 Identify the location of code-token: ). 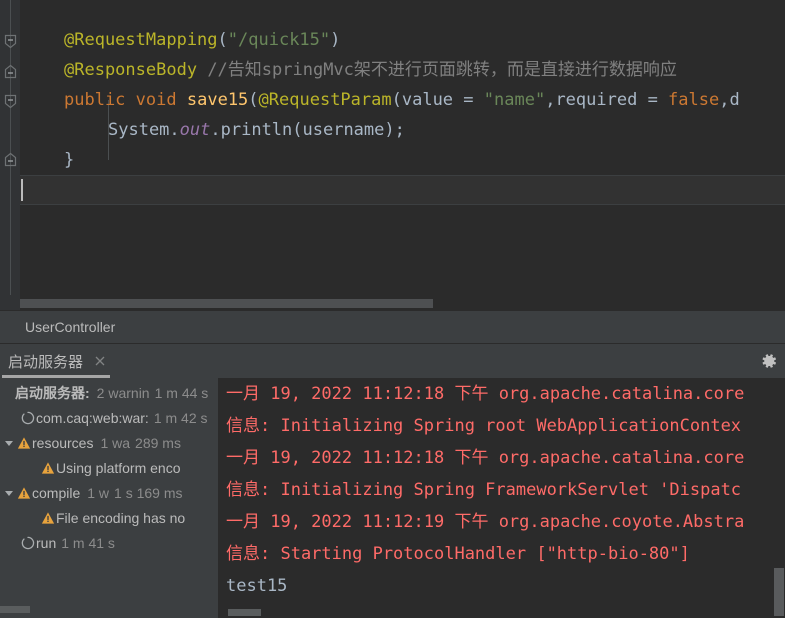
(335, 40).